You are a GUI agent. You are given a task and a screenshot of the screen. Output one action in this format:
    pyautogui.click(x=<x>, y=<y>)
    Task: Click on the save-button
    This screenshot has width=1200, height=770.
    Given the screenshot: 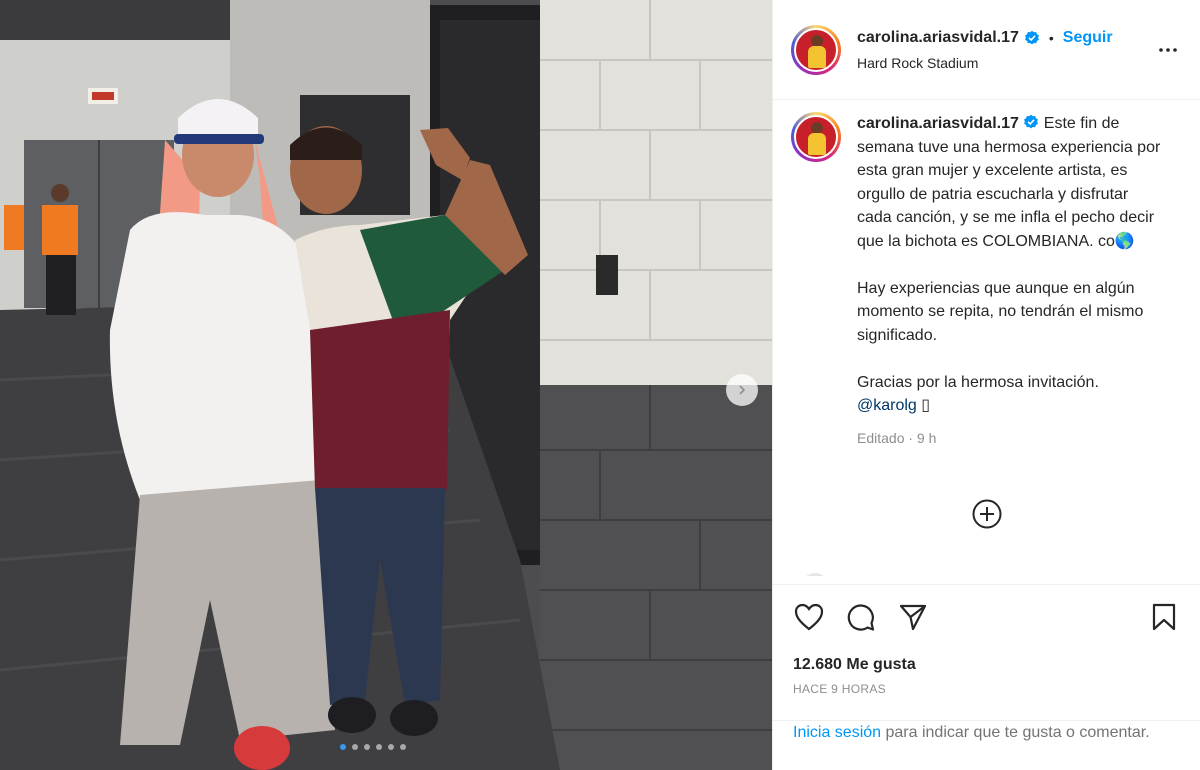 What is the action you would take?
    pyautogui.click(x=1164, y=617)
    